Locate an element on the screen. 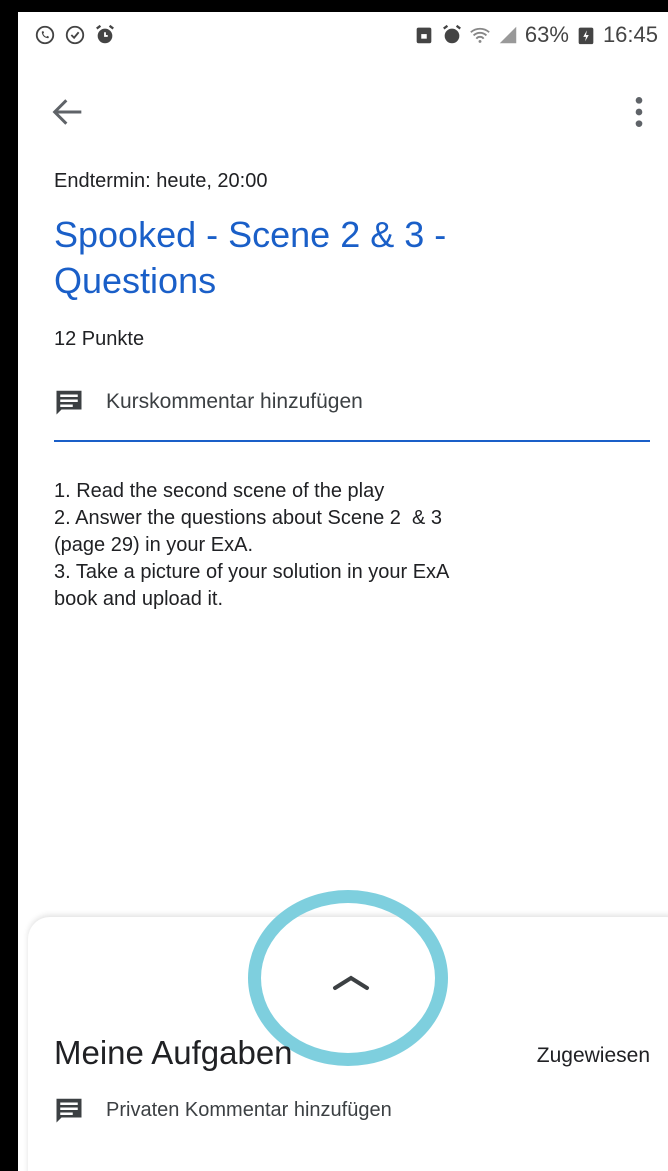 This screenshot has height=1171, width=668. arrow-back-icon is located at coordinates (68, 112).